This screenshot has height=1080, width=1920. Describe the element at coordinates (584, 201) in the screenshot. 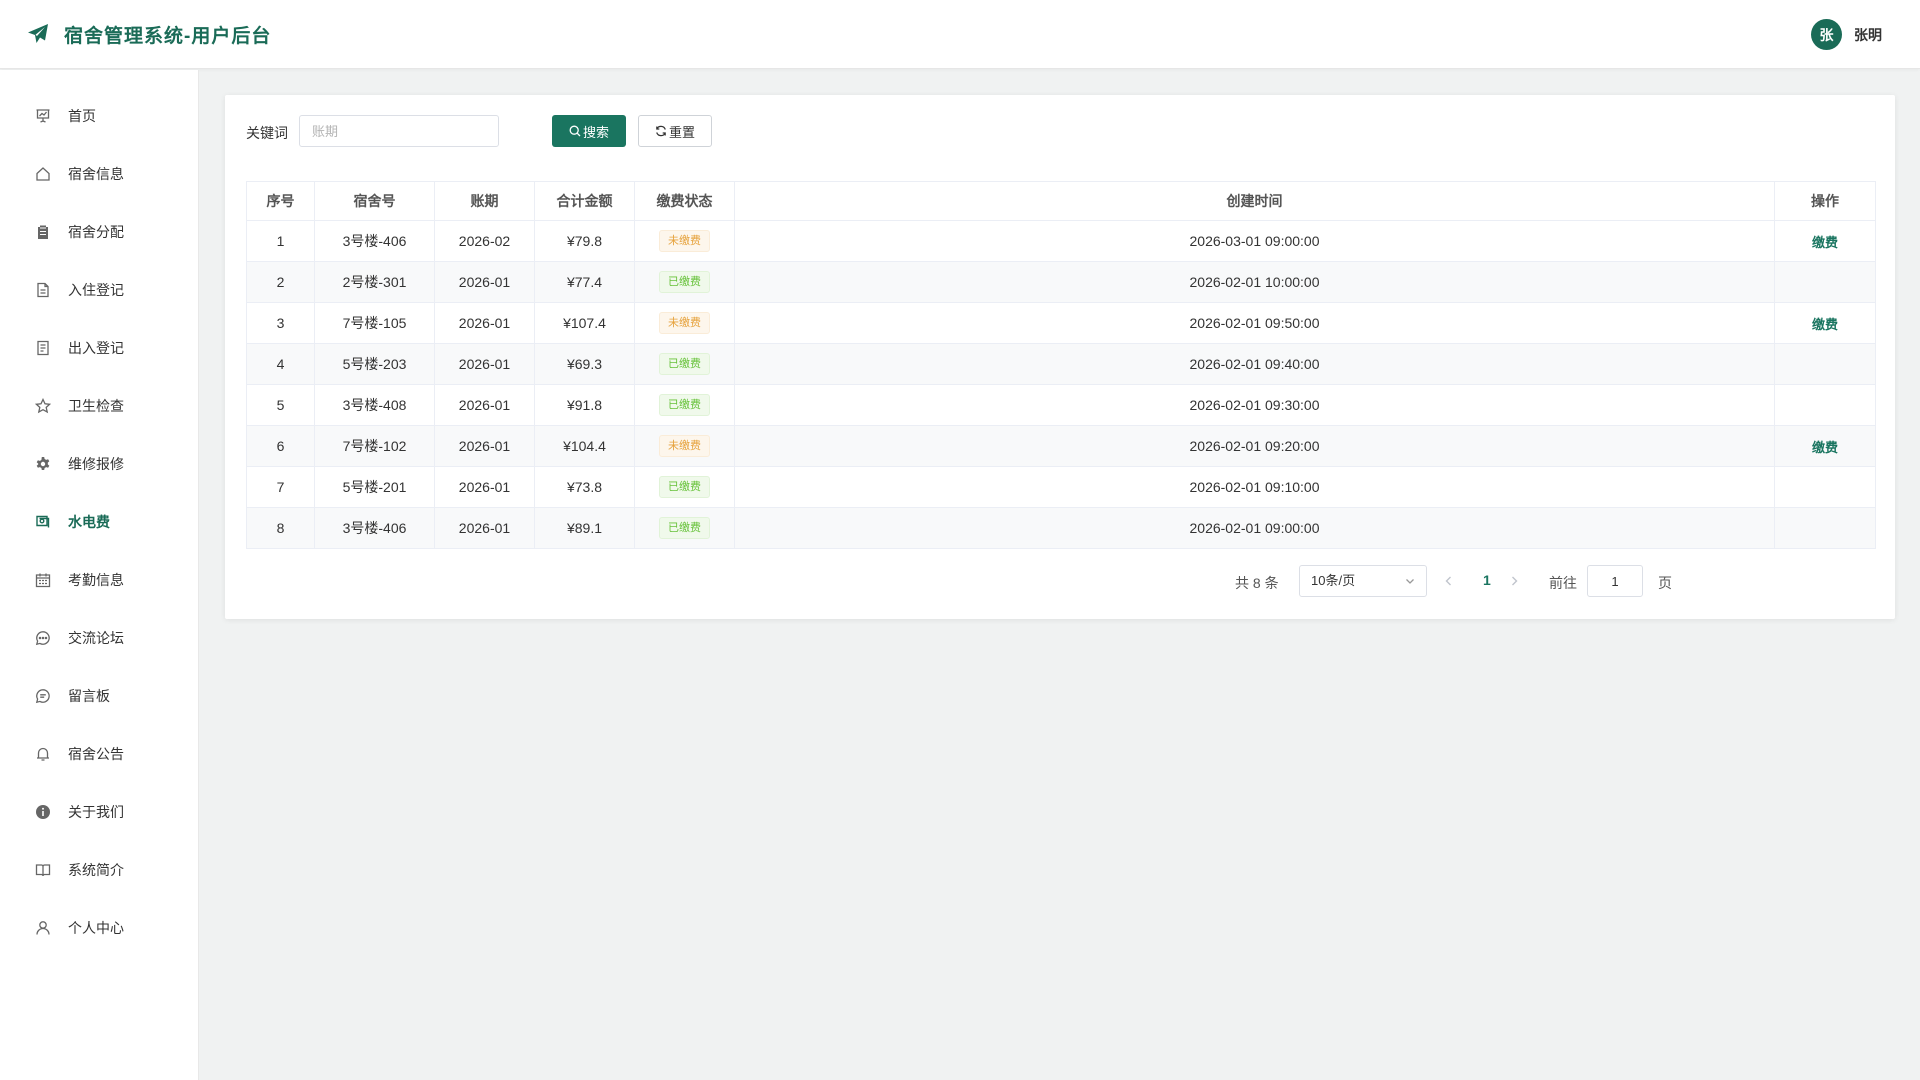

I see `column-header-amount: 合计金额` at that location.